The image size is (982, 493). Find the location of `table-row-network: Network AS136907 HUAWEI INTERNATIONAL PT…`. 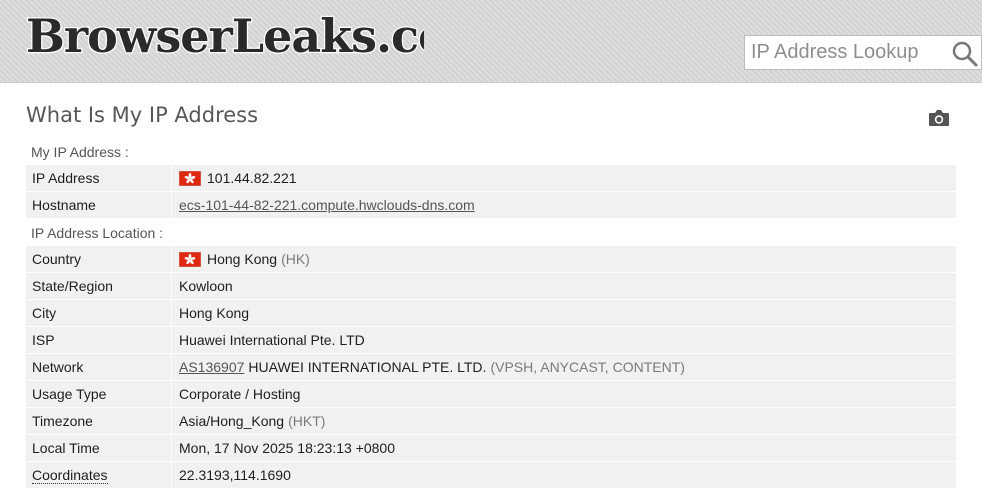

table-row-network: Network AS136907 HUAWEI INTERNATIONAL PT… is located at coordinates (491, 367).